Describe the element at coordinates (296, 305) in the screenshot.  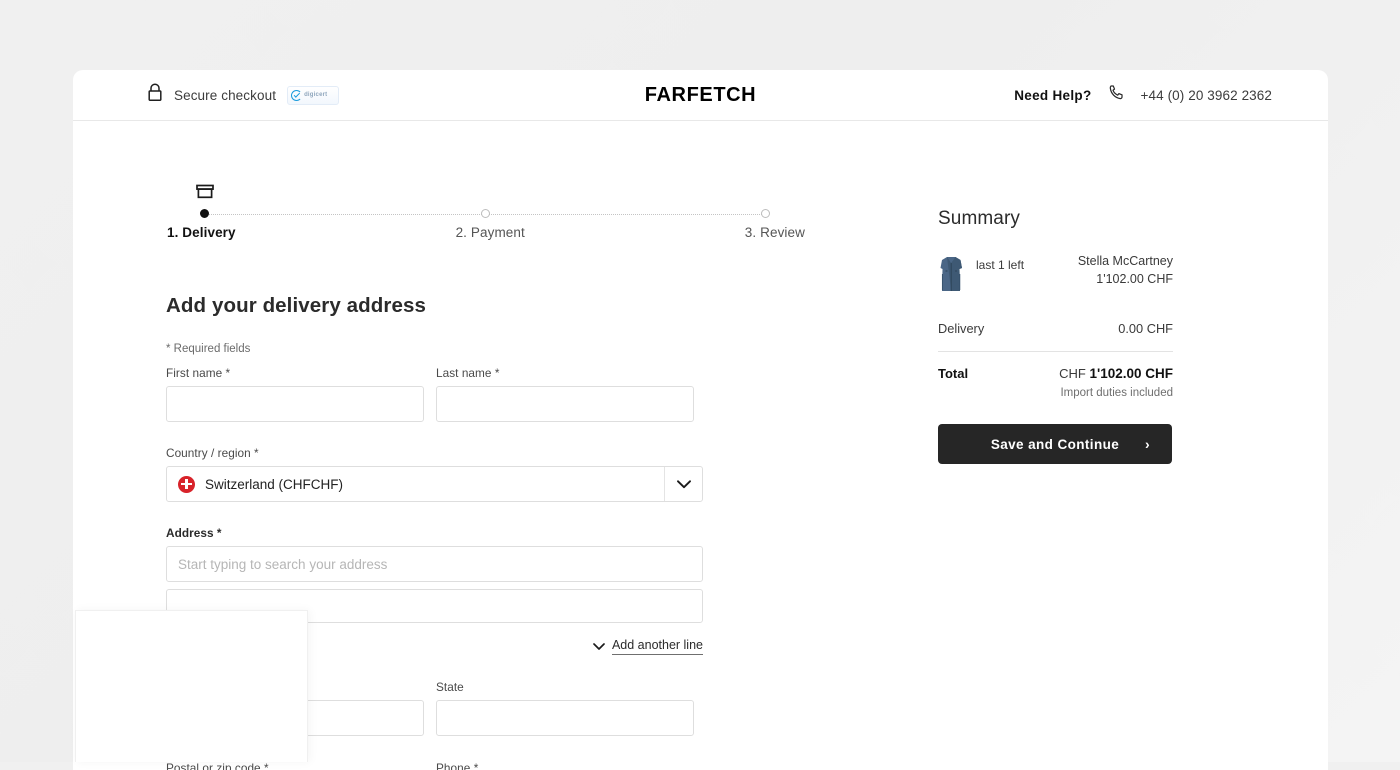
I see `page-title: Add your delivery address` at that location.